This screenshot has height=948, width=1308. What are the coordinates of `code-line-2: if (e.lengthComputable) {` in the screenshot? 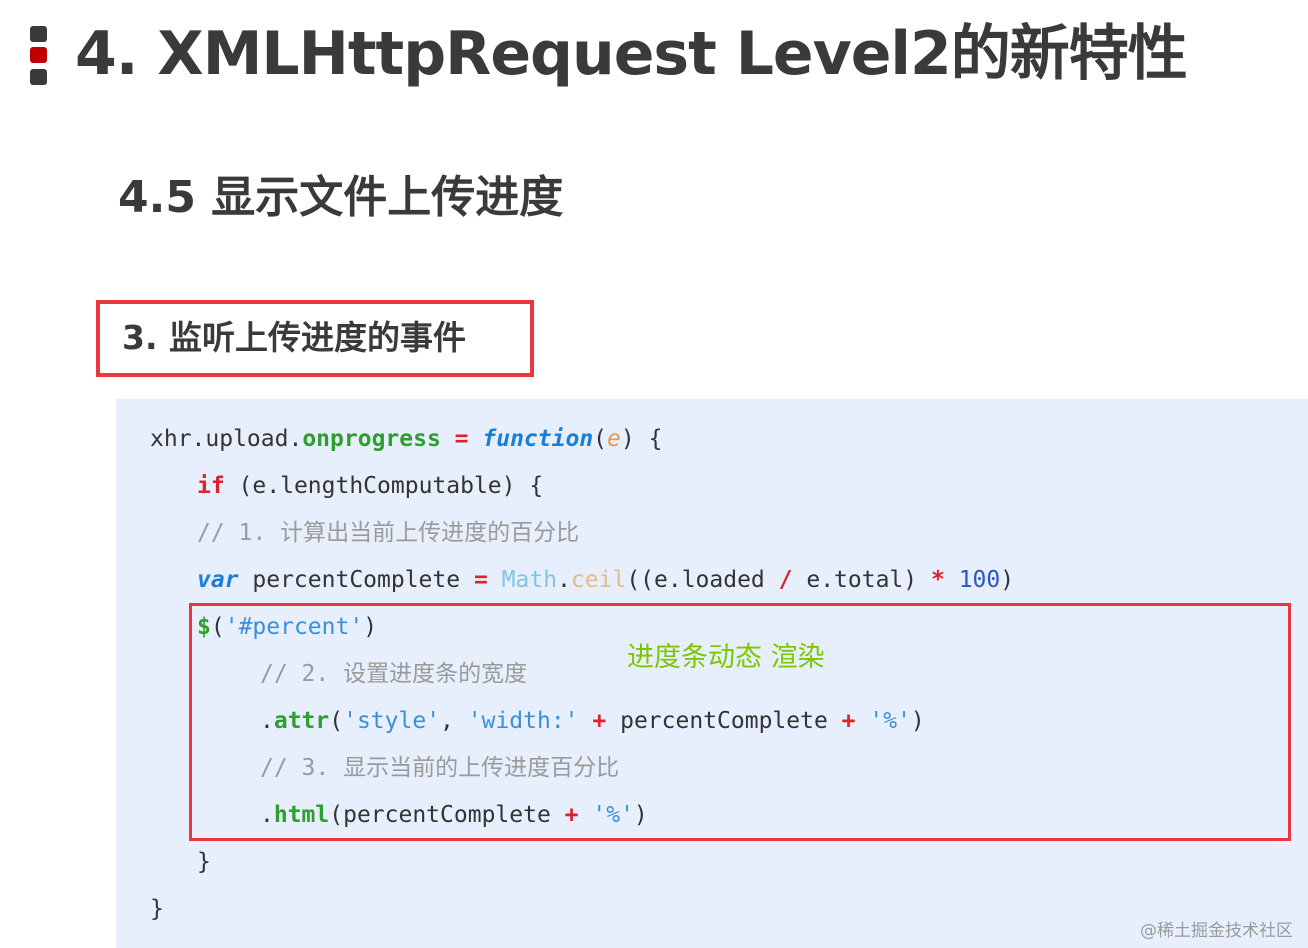 It's located at (370, 486).